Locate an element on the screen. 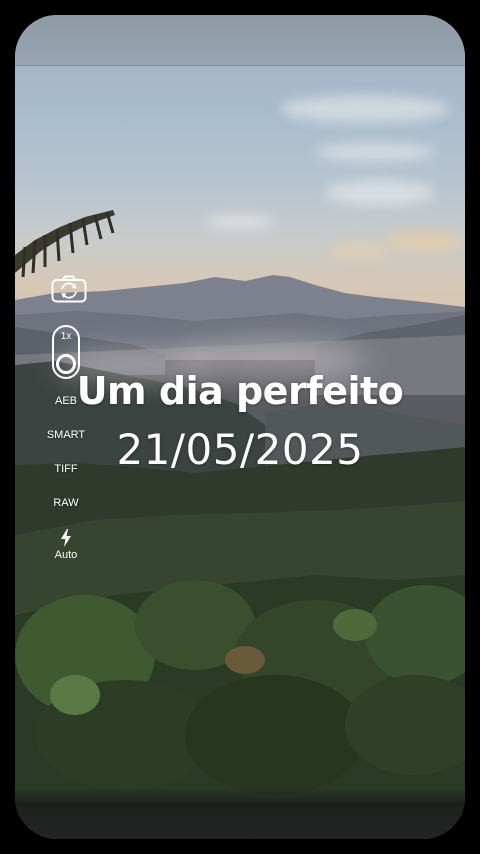 This screenshot has width=480, height=854. aeb-toggle: AEB is located at coordinates (66, 401).